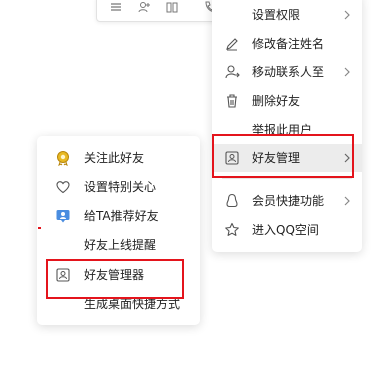 The width and height of the screenshot is (374, 382). Describe the element at coordinates (276, 15) in the screenshot. I see `menu-item-label: 设置权限` at that location.